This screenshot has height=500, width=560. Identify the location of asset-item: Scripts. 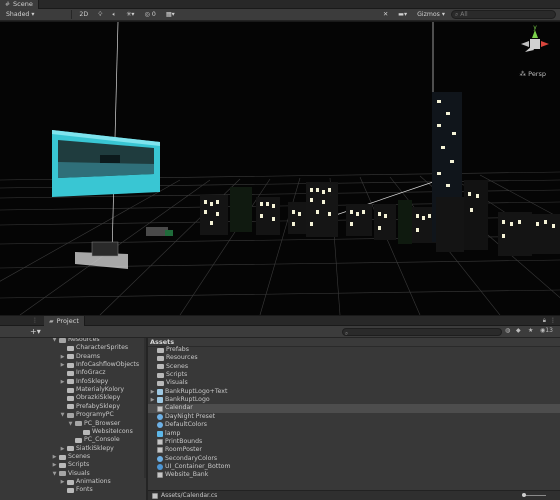
(168, 375).